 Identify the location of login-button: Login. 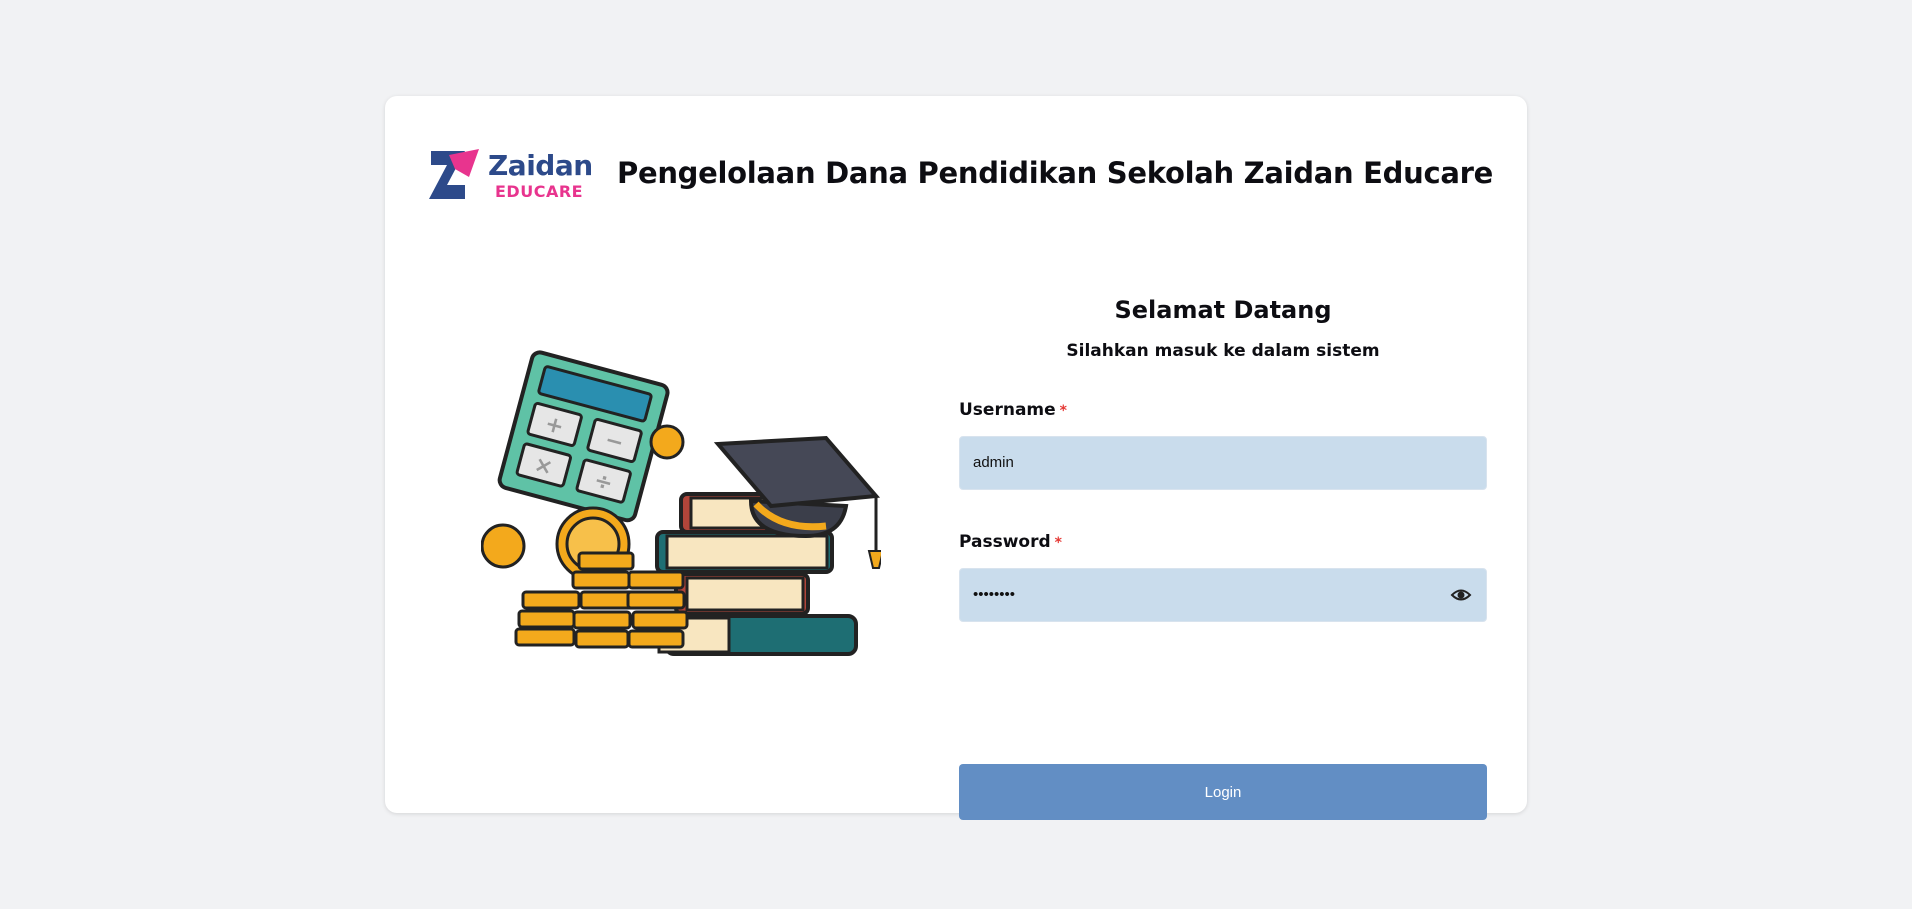
(1223, 792).